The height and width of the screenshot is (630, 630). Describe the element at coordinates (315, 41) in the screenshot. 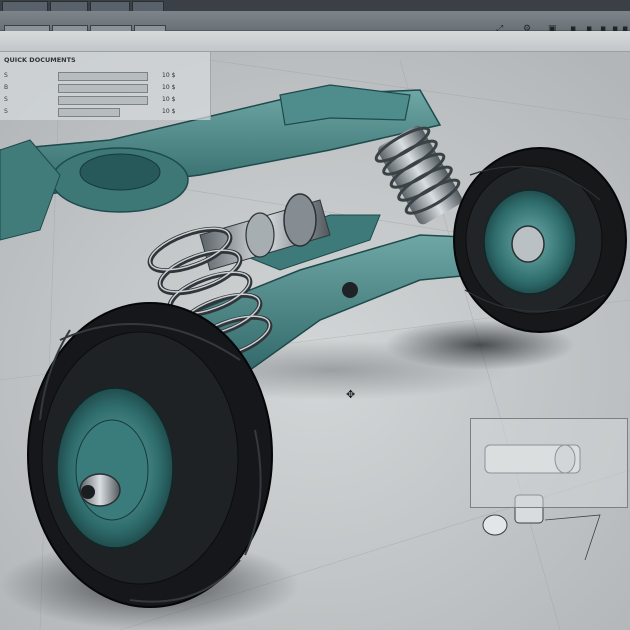

I see `menu-row` at that location.